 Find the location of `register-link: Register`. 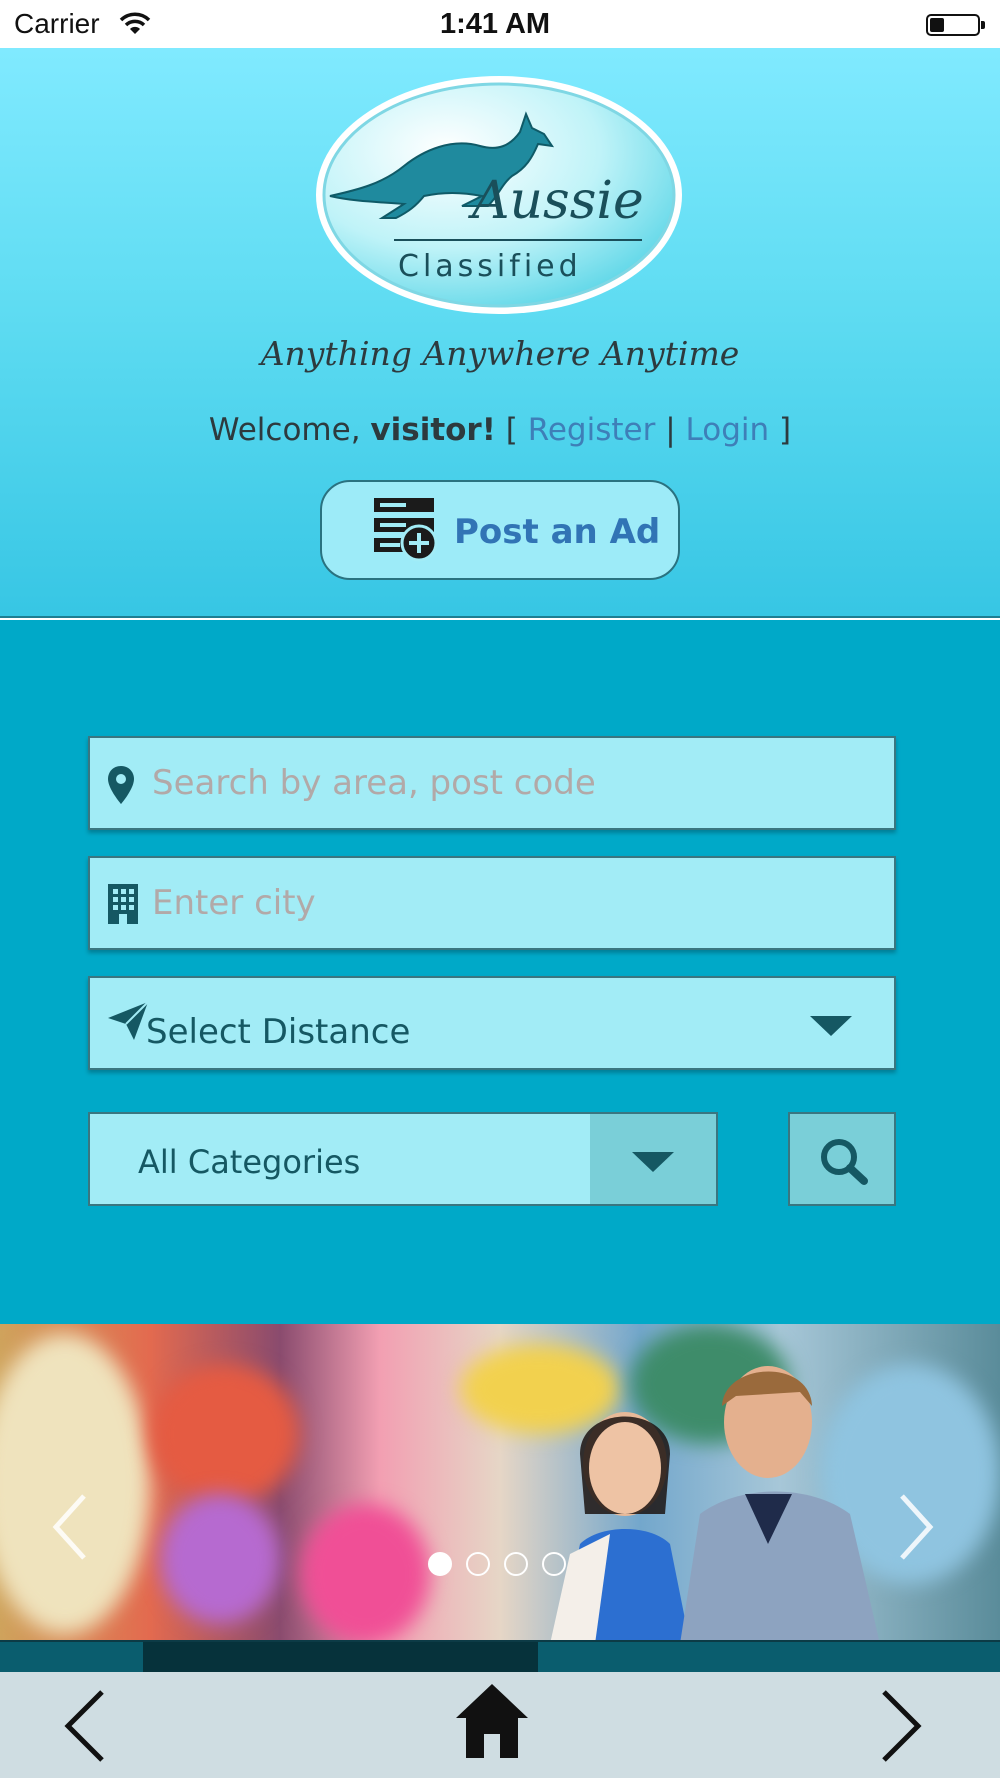

register-link: Register is located at coordinates (592, 430).